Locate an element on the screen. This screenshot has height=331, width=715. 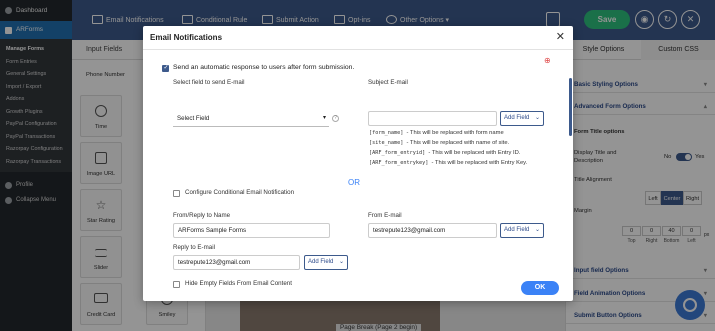
shortcode-entry-key-desc: - This will be replaced with Entry Key. is located at coordinates (479, 163).